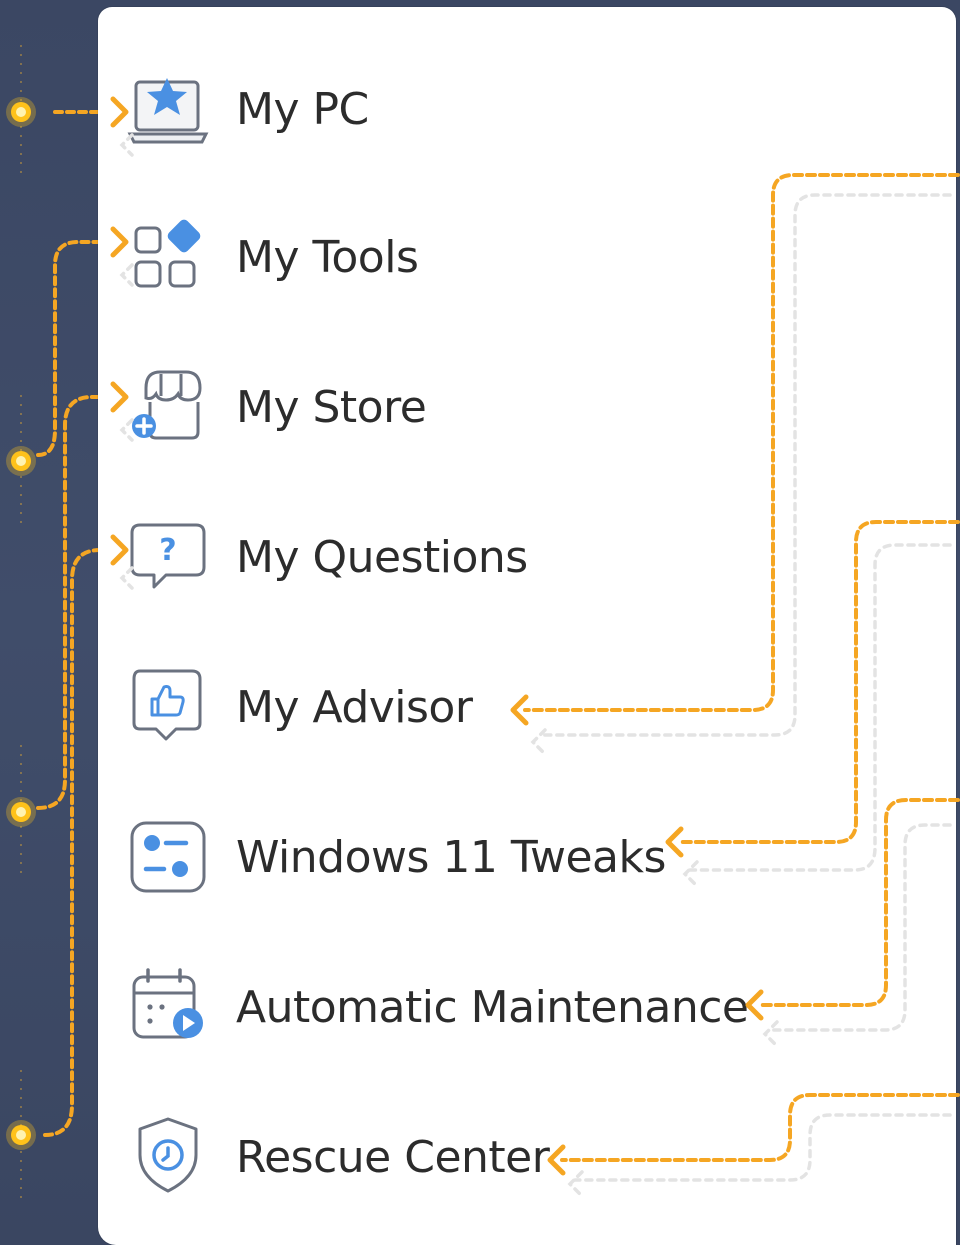  What do you see at coordinates (527, 255) in the screenshot?
I see `menu-item-my-tools: My Tools` at bounding box center [527, 255].